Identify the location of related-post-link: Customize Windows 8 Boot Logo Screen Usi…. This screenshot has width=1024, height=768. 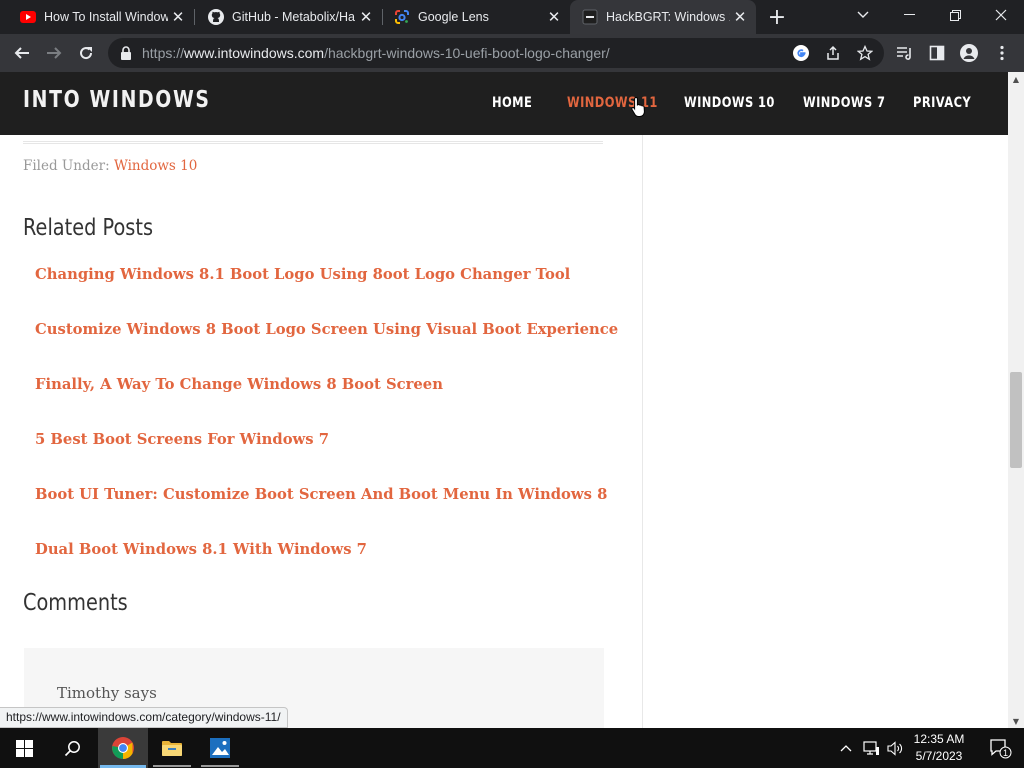
(326, 329).